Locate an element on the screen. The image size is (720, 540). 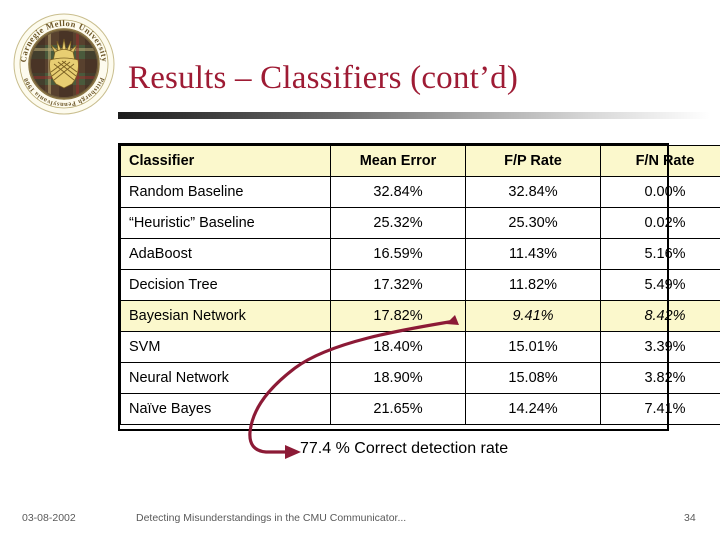
table-row: AdaBoost 16.59% 11.43% 5.16% is located at coordinates (420, 254).